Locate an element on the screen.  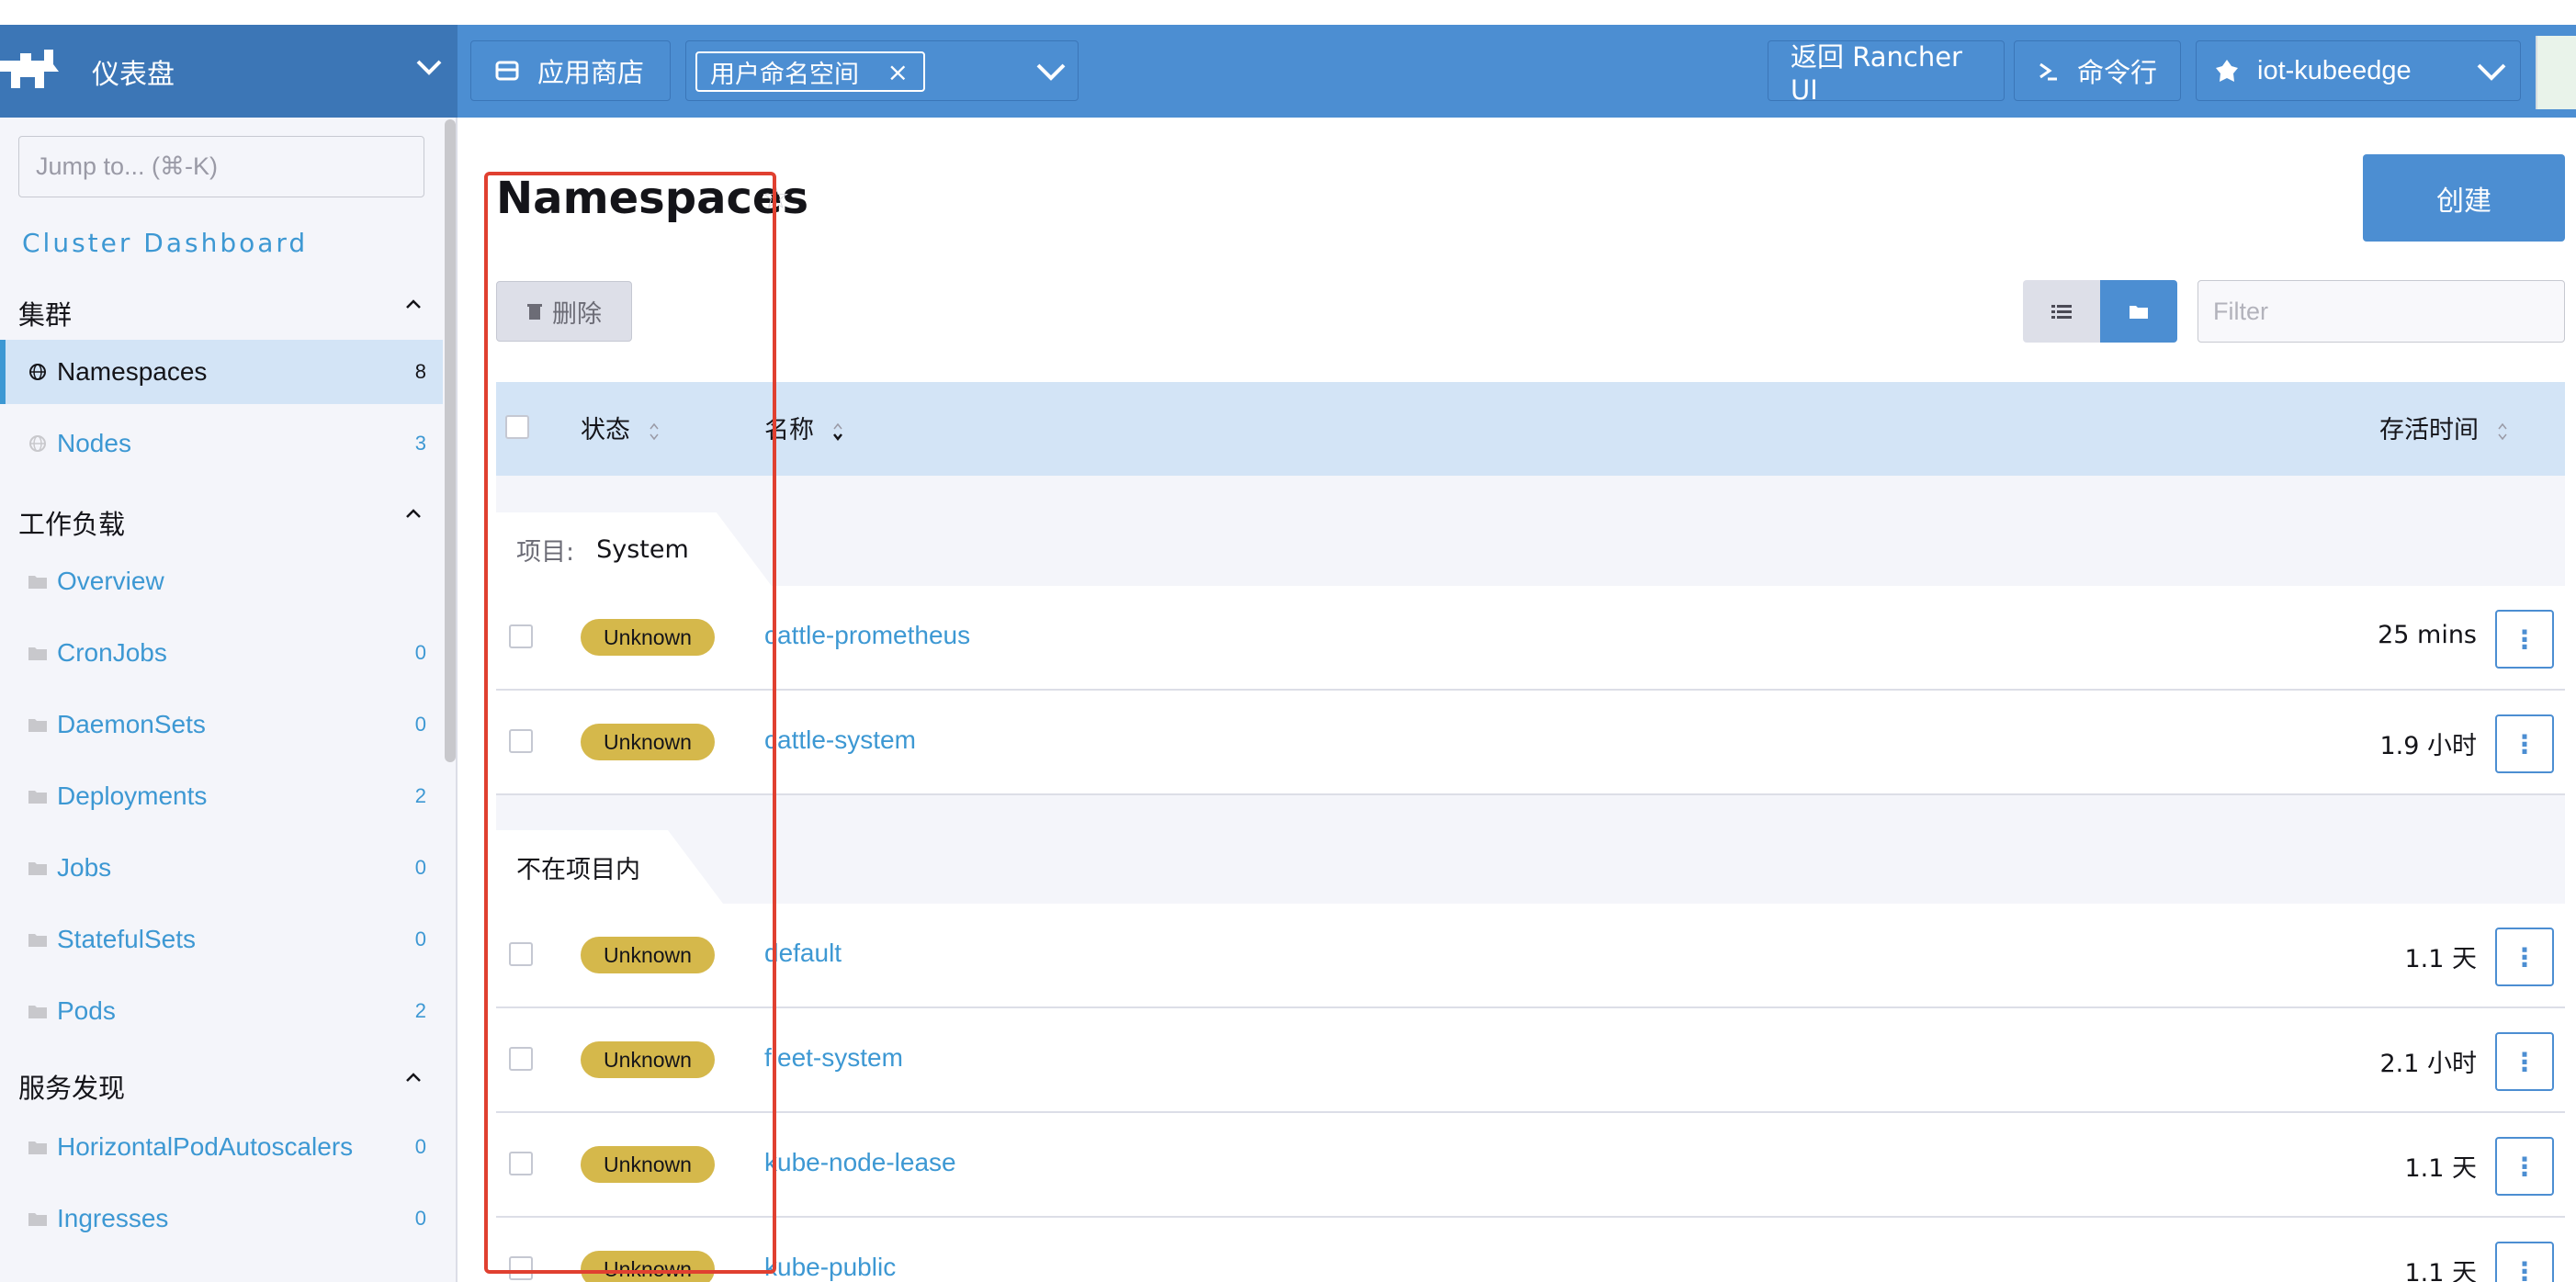
column-header-age: 存活时间 is located at coordinates (2444, 427).